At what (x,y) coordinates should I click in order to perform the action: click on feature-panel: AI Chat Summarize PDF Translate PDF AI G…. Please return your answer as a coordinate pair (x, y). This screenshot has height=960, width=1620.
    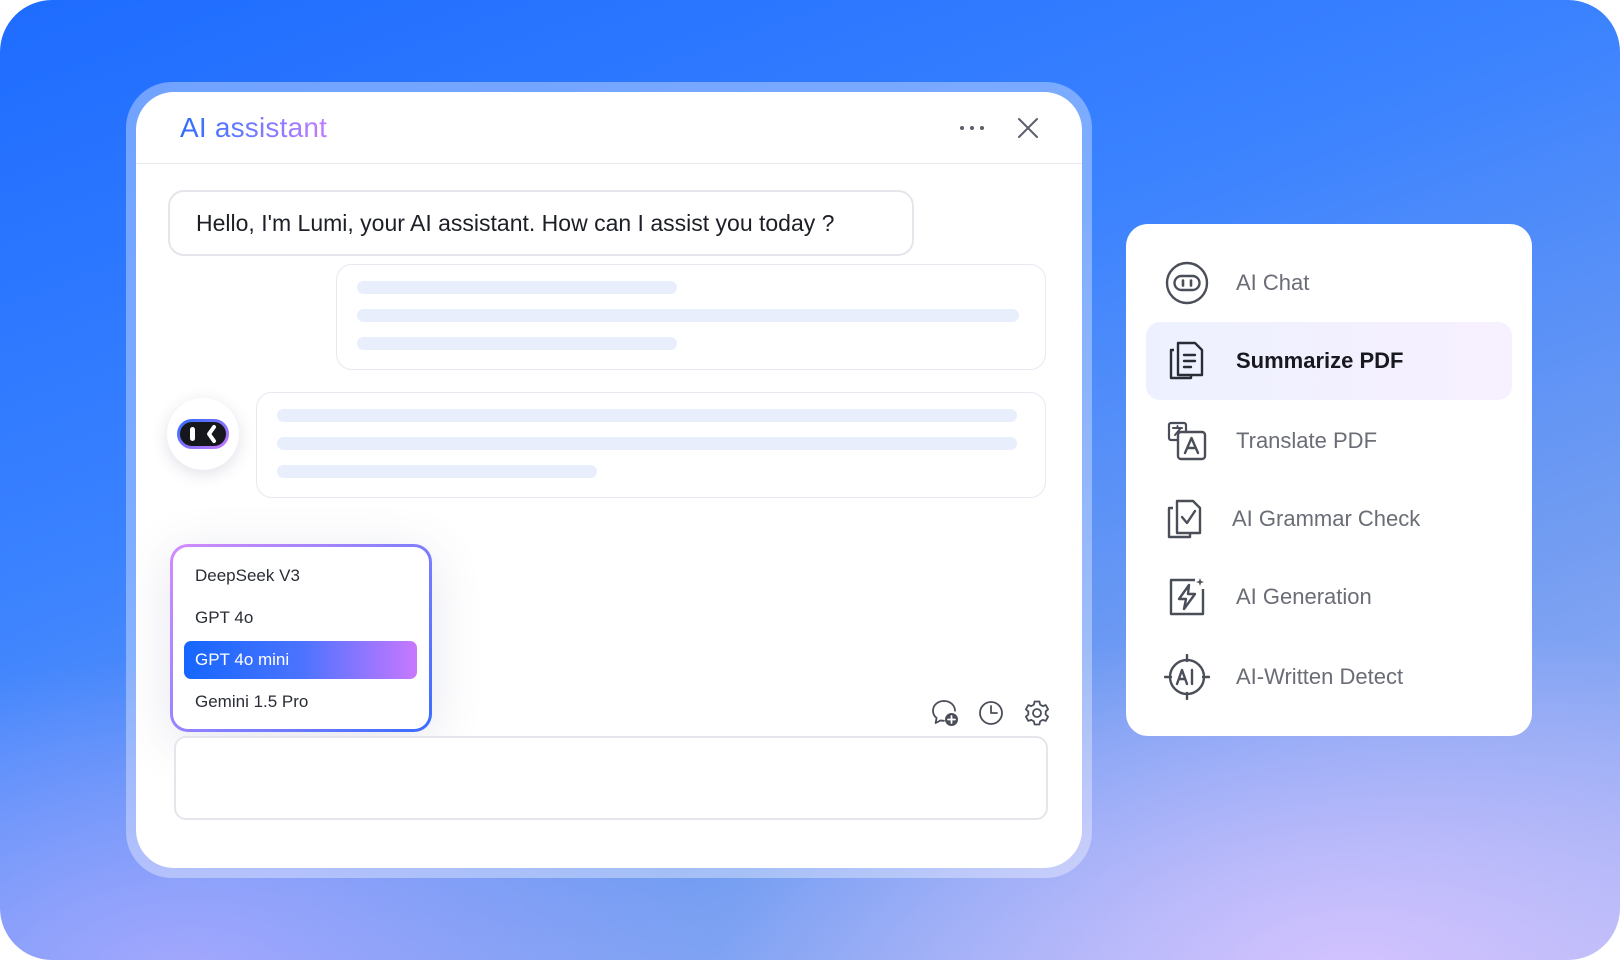
    Looking at the image, I should click on (1329, 480).